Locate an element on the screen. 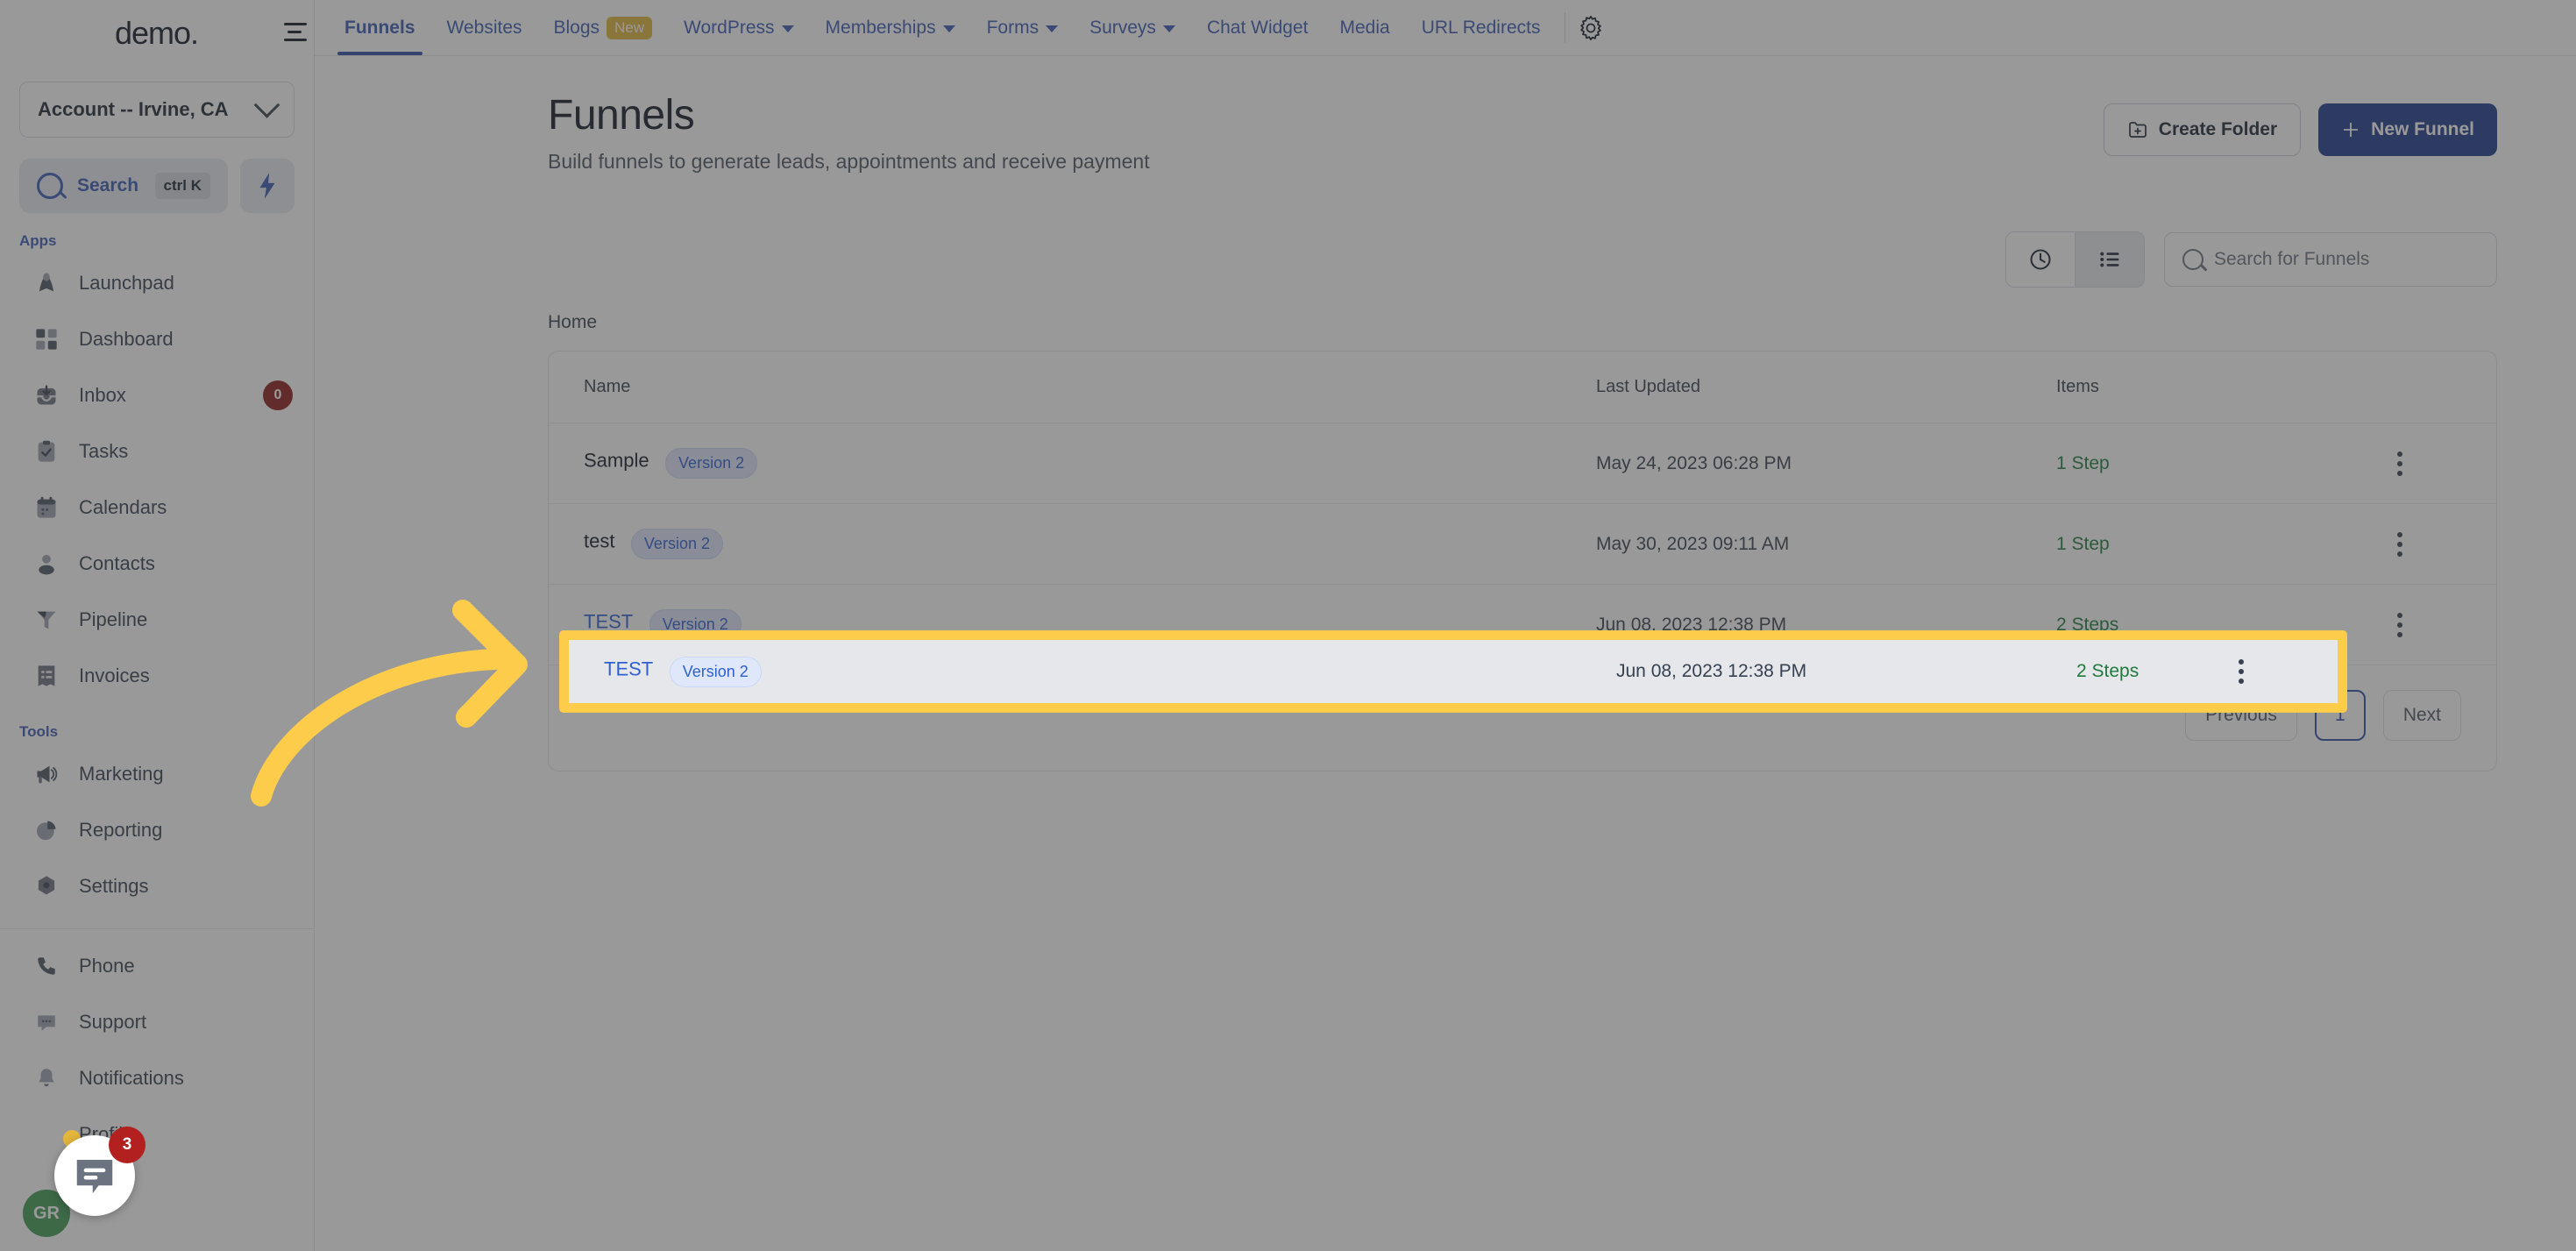 This screenshot has width=2576, height=1251. row-items: 2 Steps is located at coordinates (2108, 671).